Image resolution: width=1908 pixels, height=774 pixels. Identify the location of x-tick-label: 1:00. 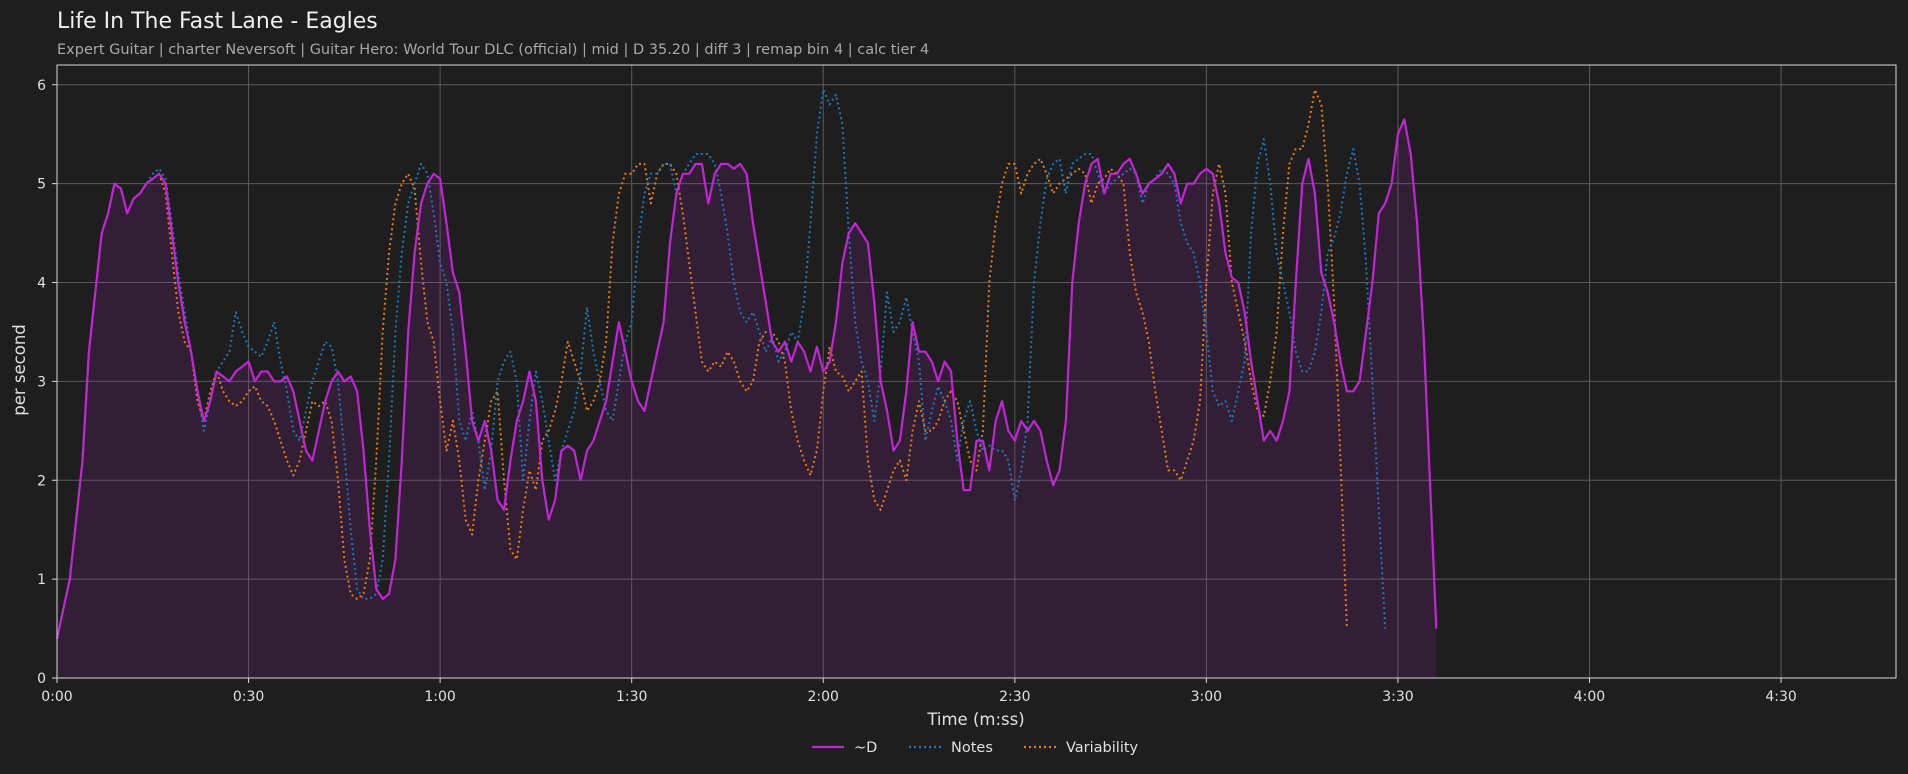
(439, 697).